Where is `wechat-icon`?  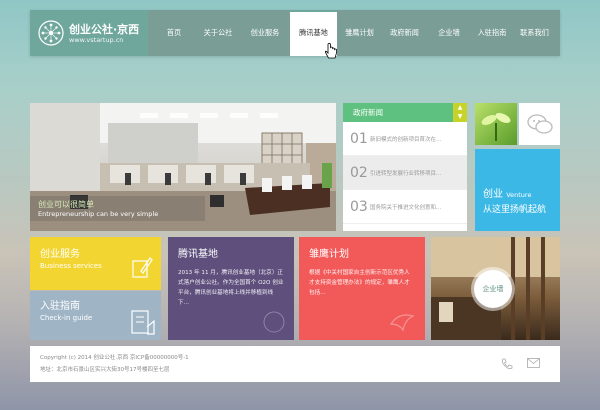 wechat-icon is located at coordinates (539, 124).